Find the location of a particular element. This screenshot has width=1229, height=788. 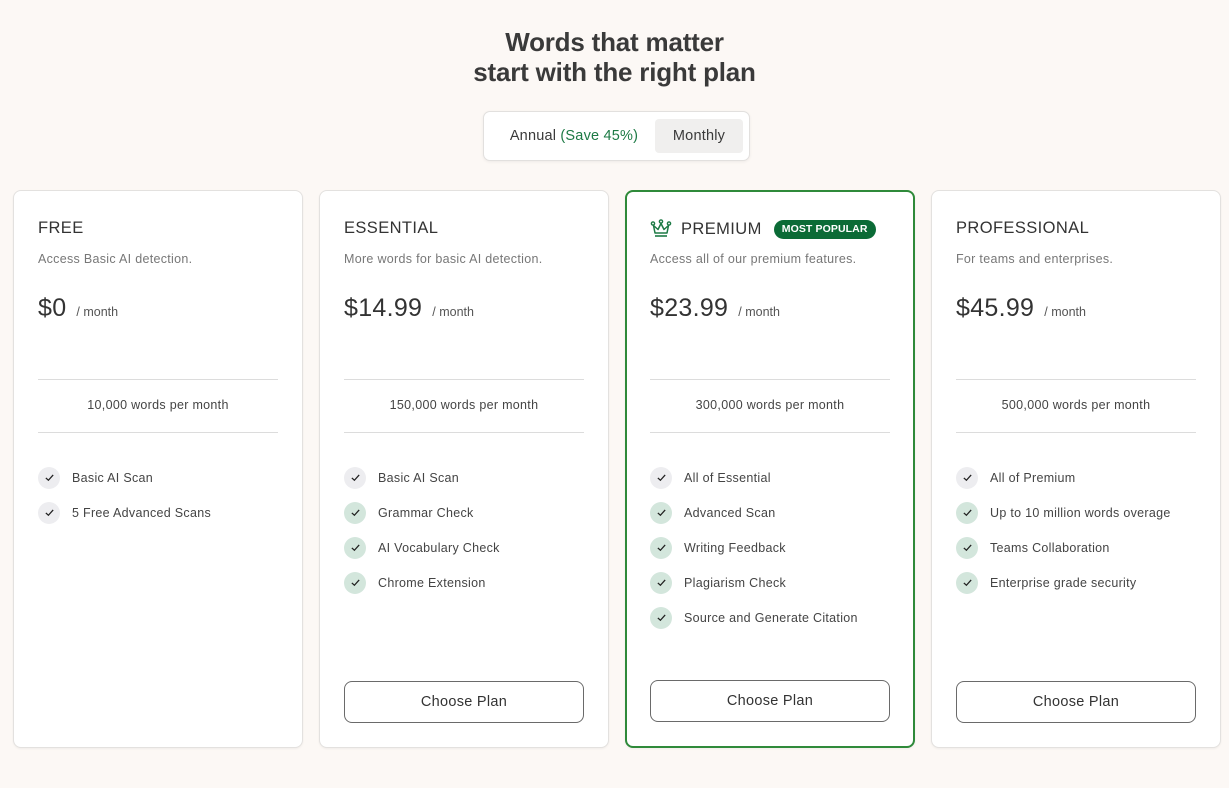

feature-label: 5 Free Advanced Scans is located at coordinates (142, 512).